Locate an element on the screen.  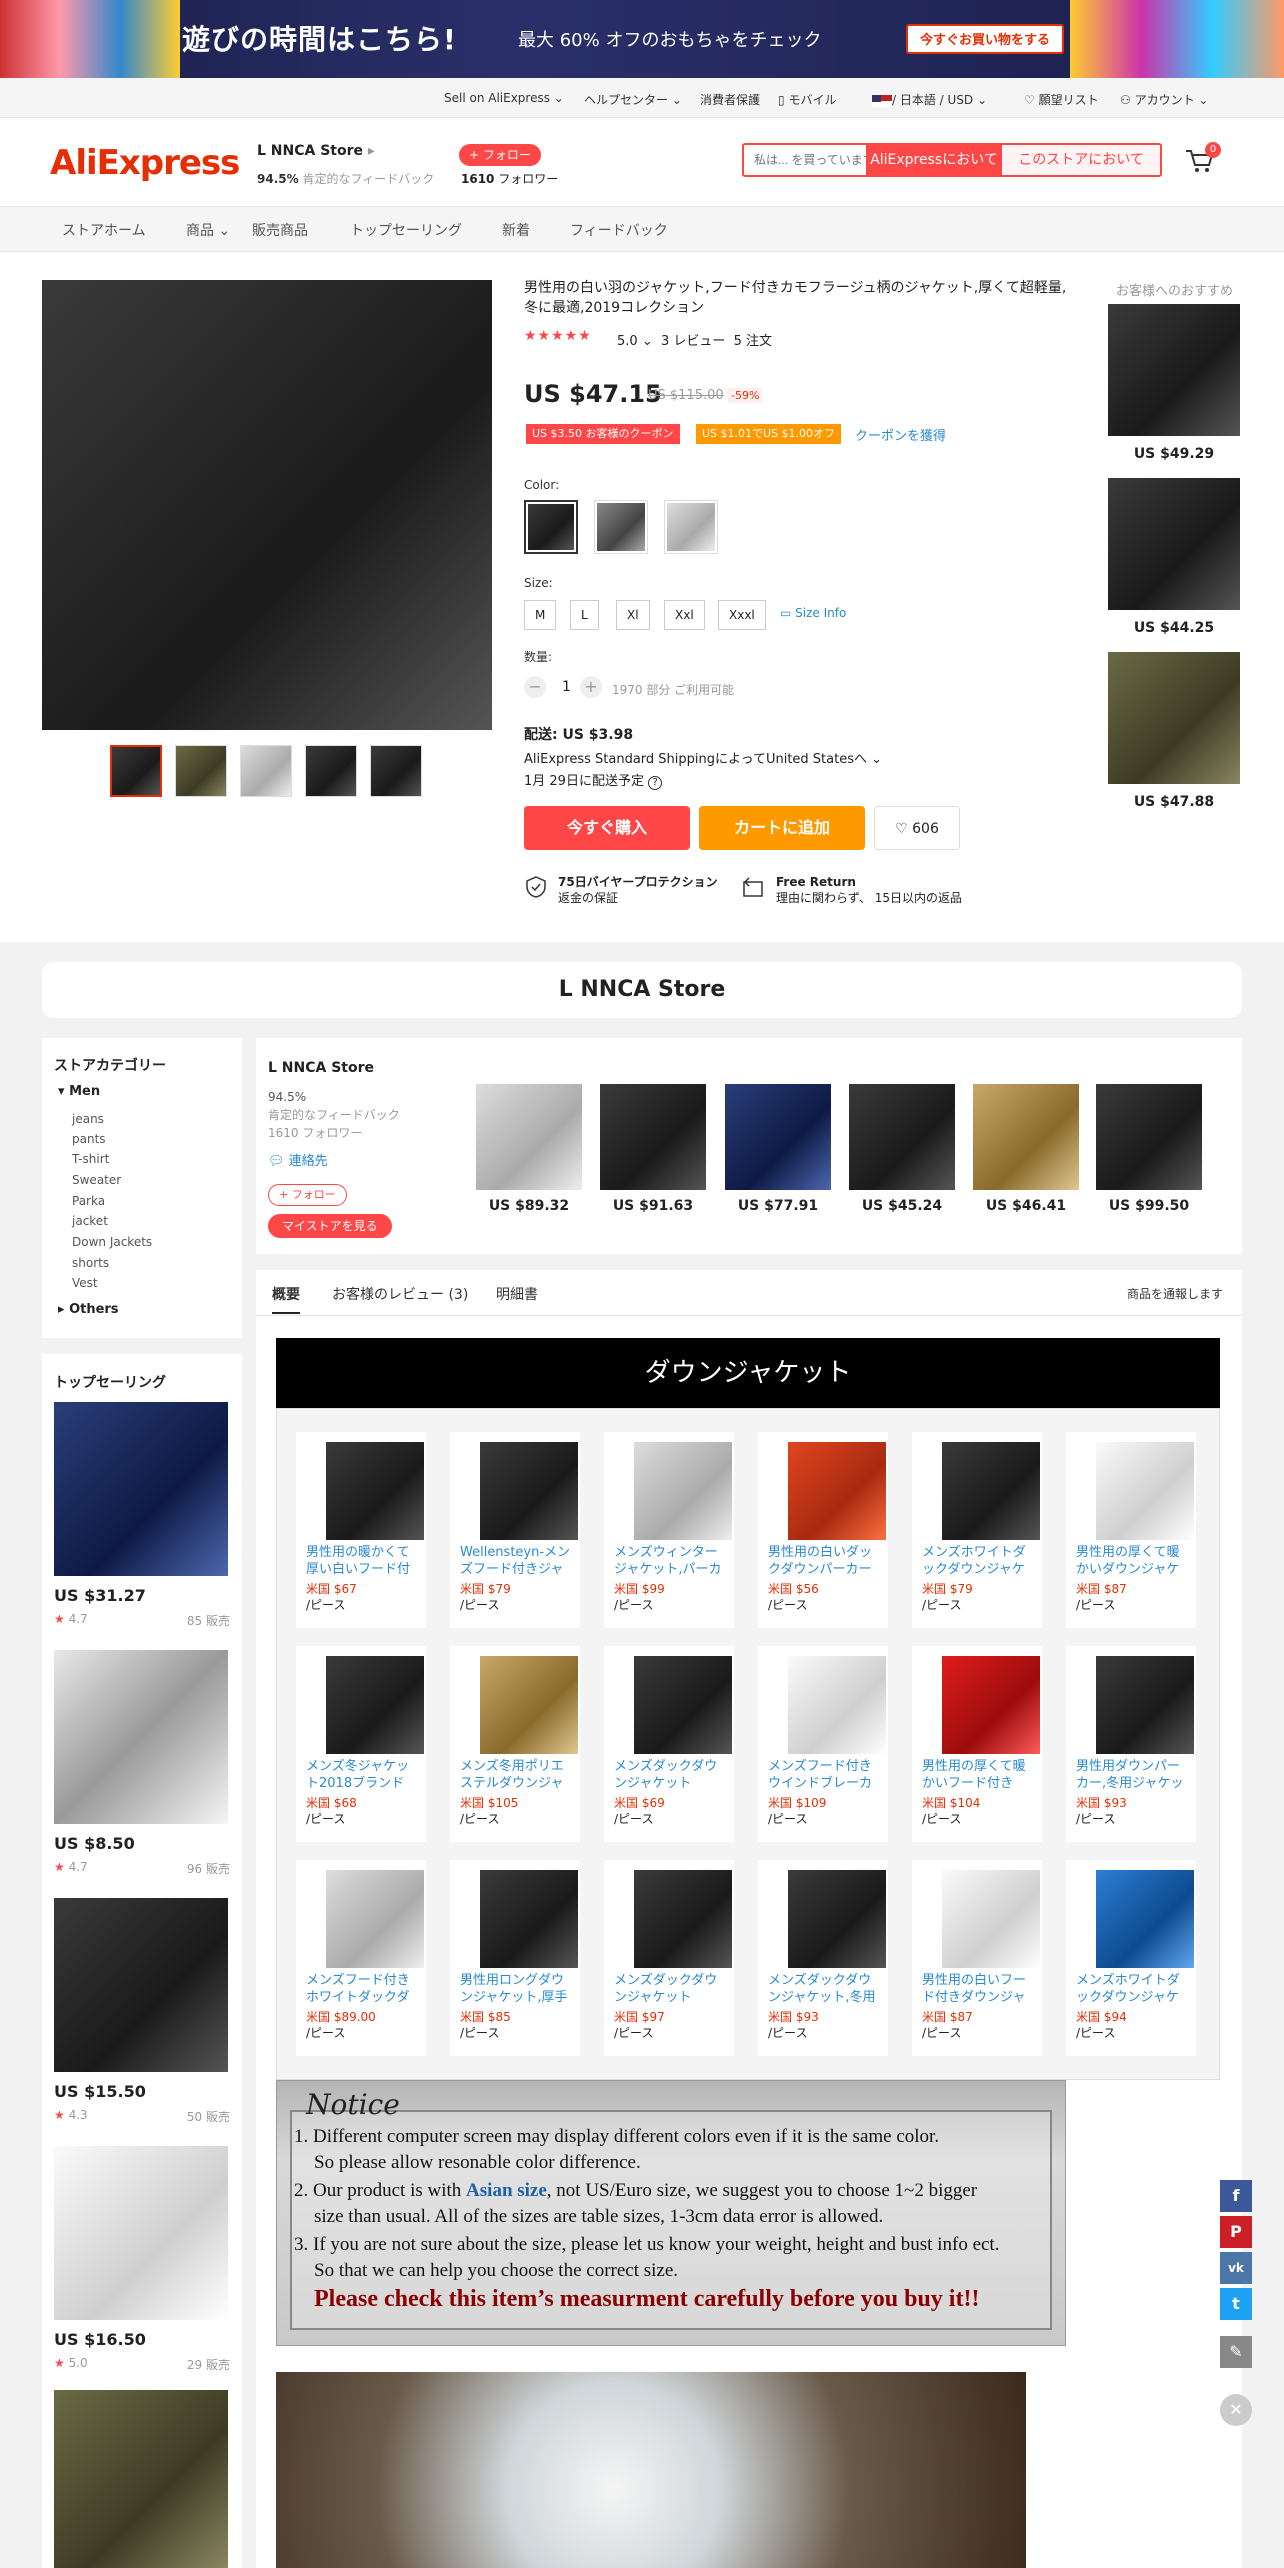
color-swatch-white is located at coordinates (691, 527).